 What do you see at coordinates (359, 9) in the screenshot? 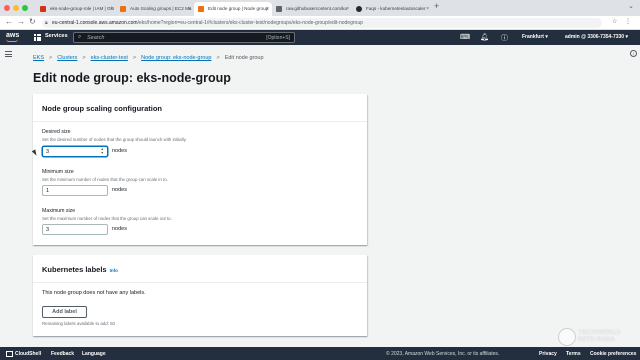
I see `github-icon` at bounding box center [359, 9].